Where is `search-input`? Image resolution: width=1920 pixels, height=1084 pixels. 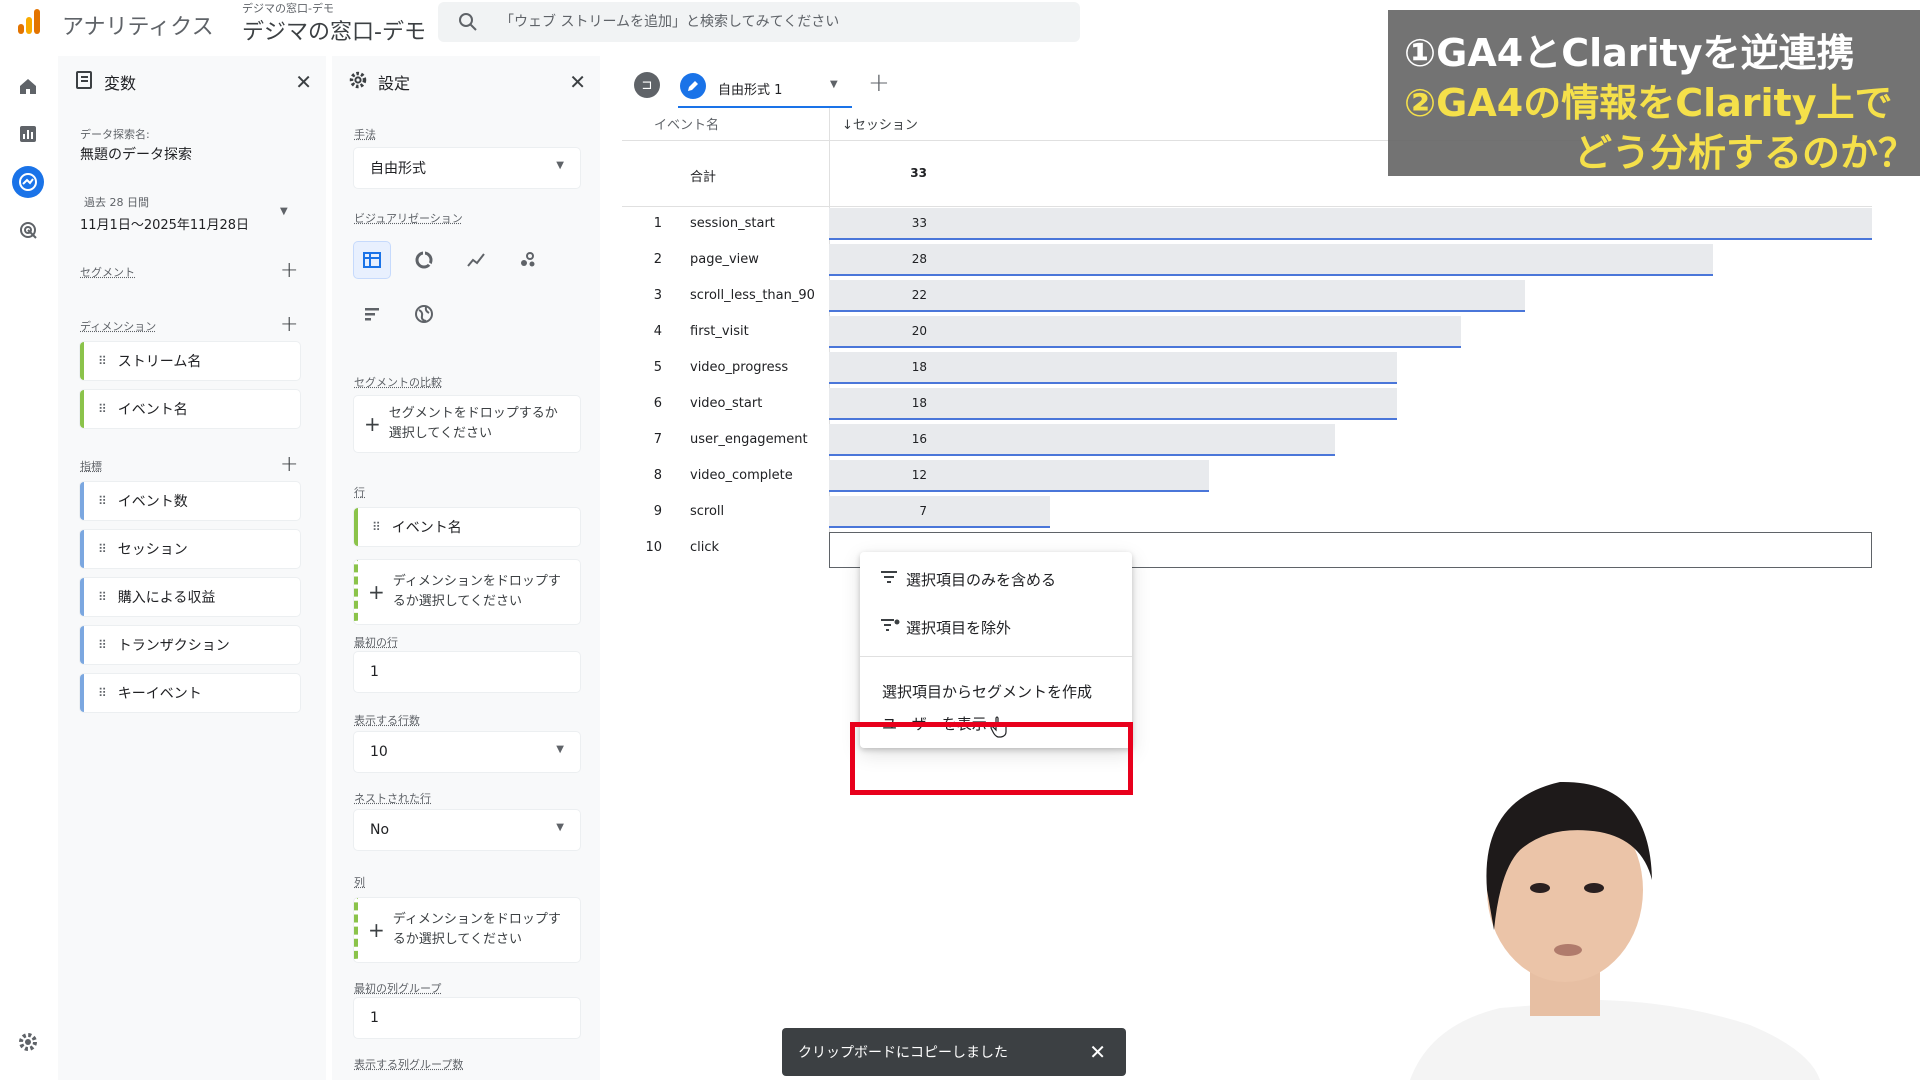 search-input is located at coordinates (780, 22).